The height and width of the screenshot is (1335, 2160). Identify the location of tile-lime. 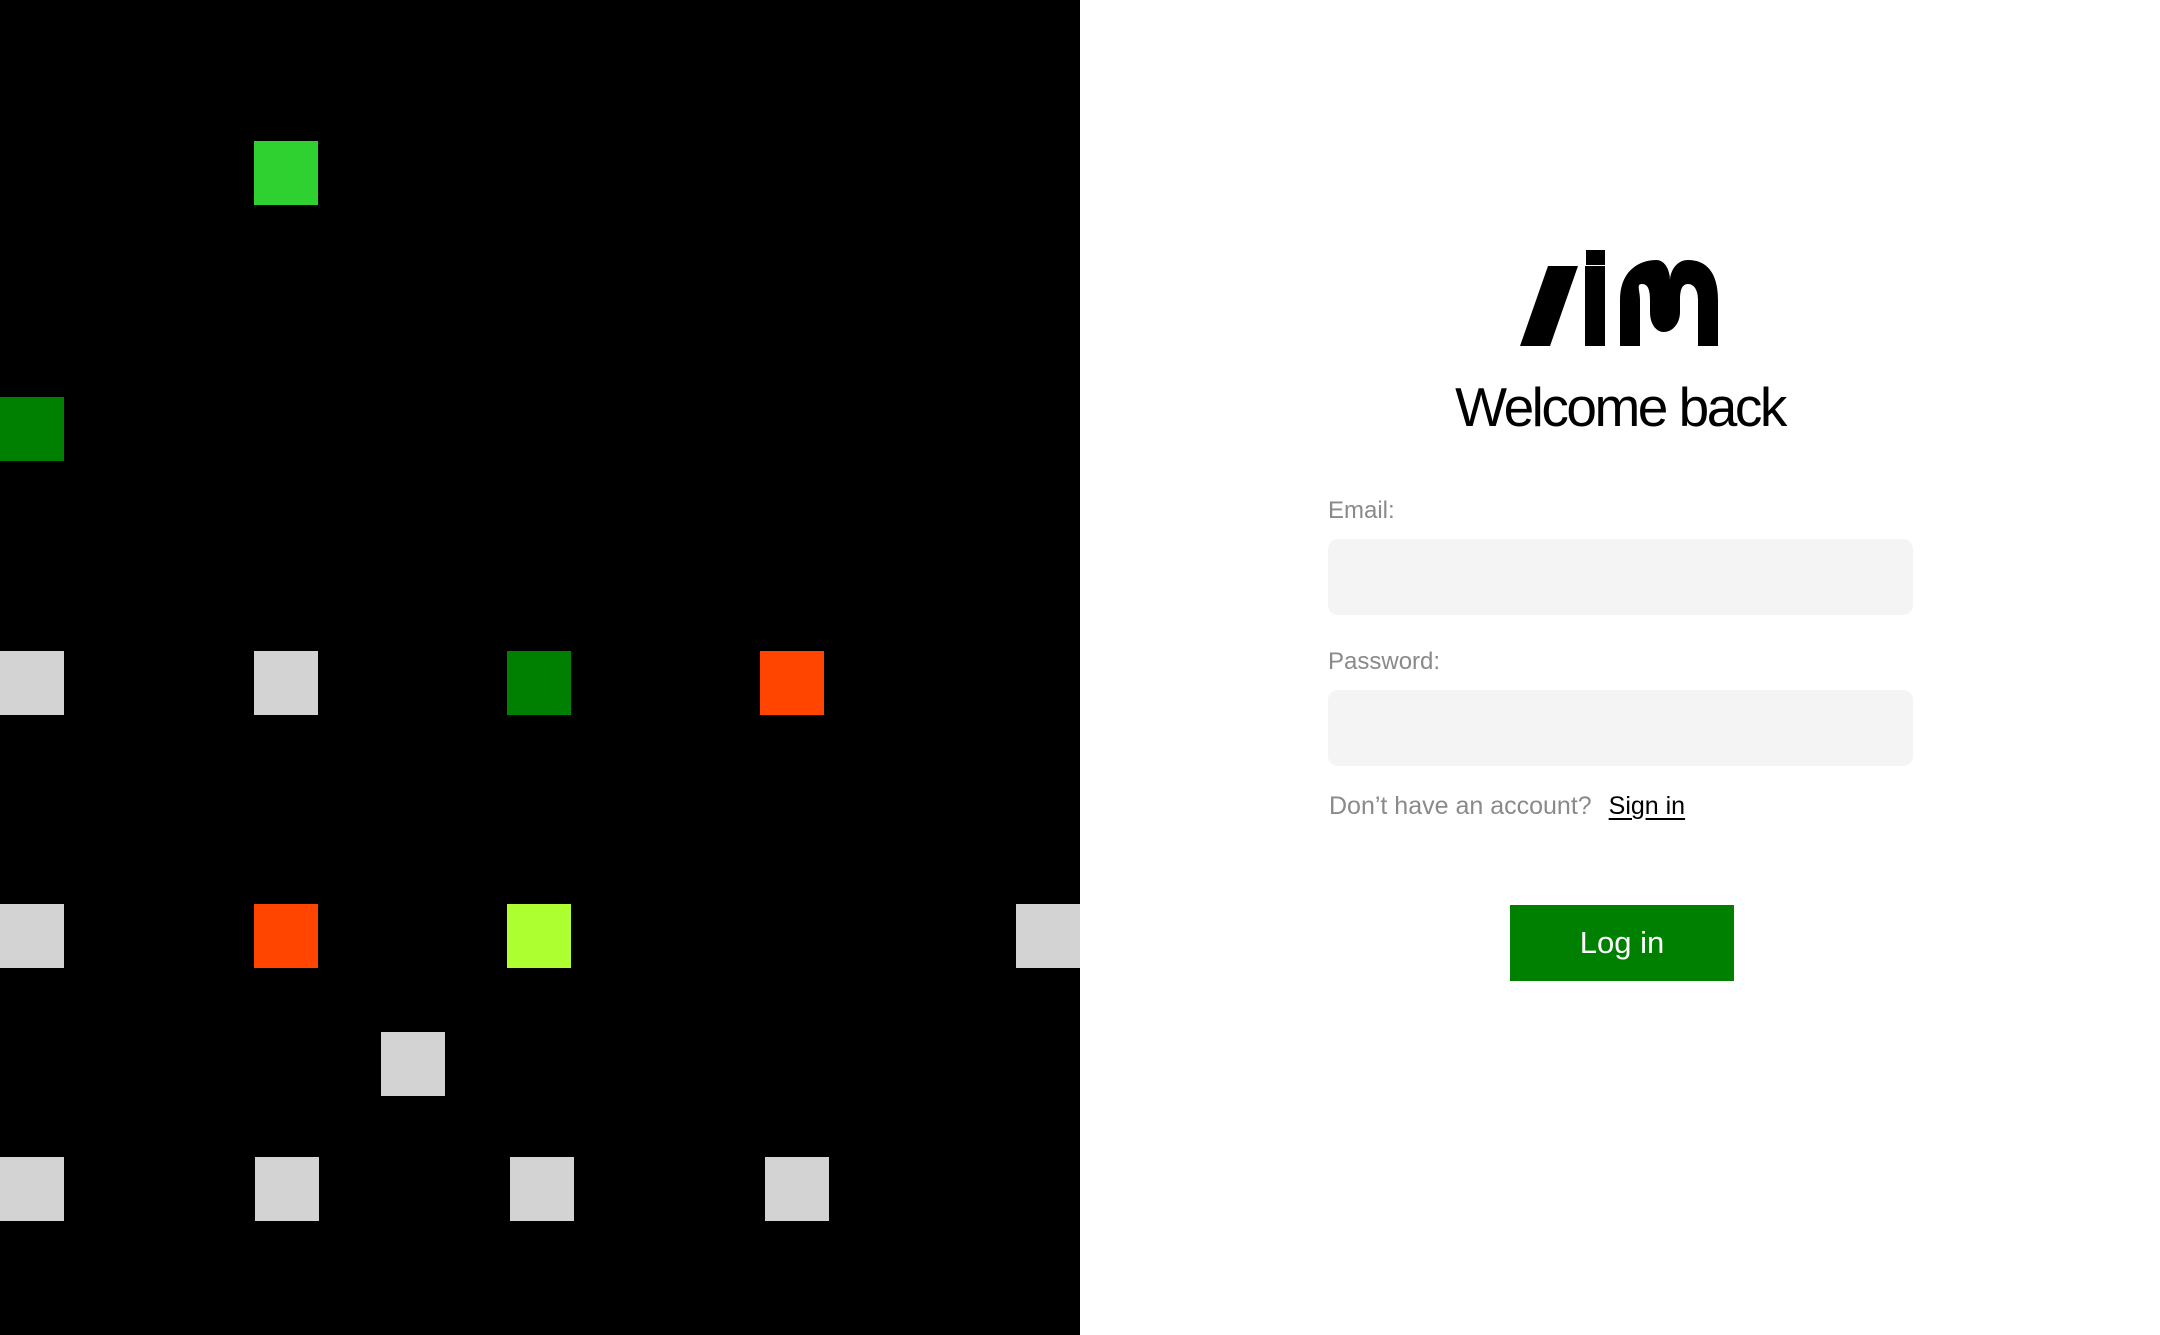
(539, 936).